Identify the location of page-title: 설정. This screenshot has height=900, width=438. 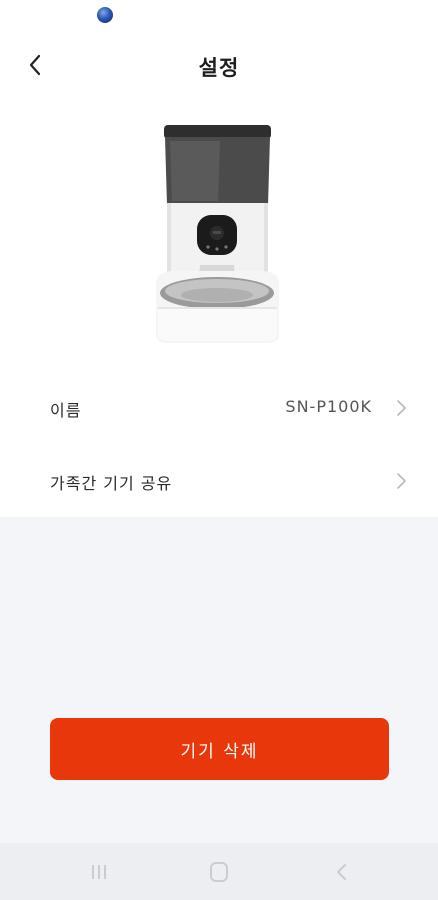
(219, 68).